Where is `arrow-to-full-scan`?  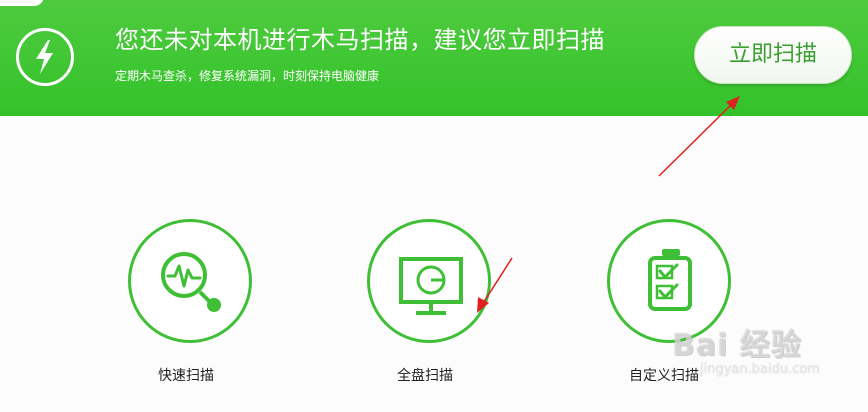
arrow-to-full-scan is located at coordinates (496, 283).